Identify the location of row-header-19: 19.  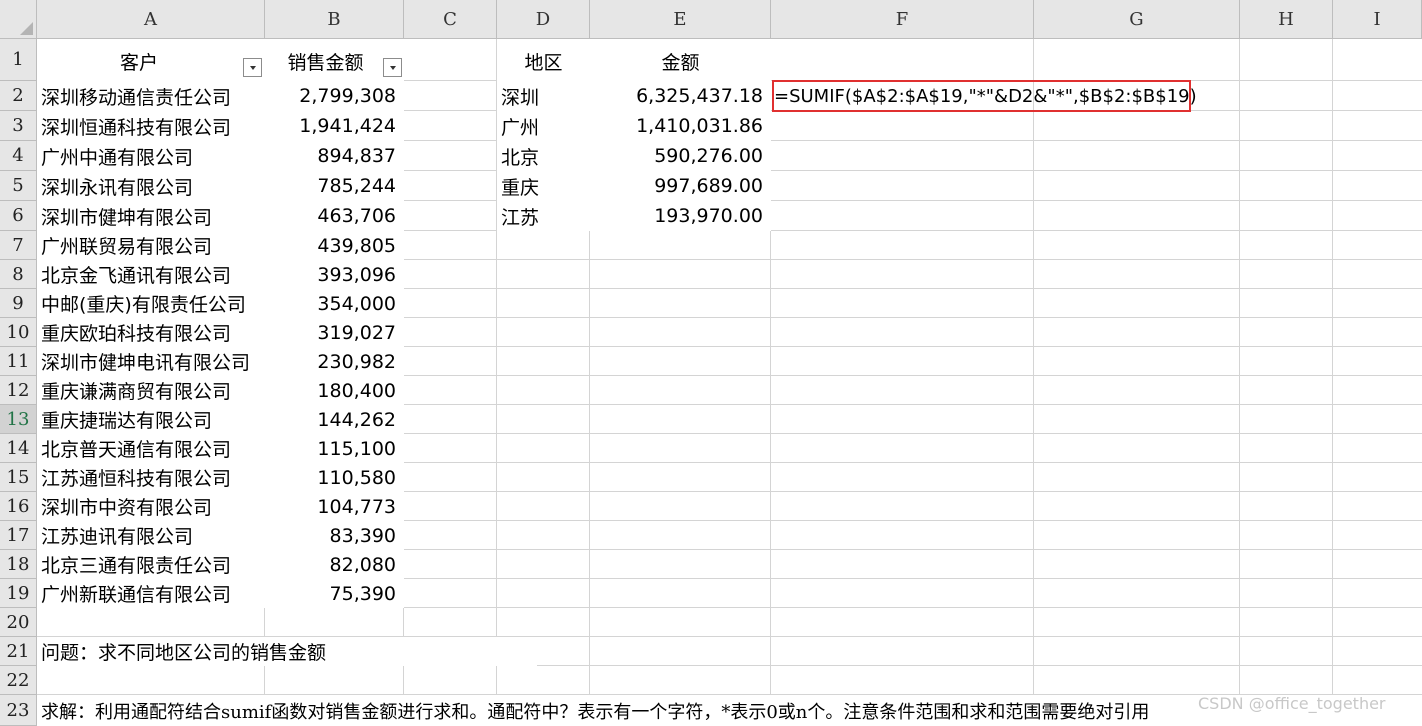
(18, 593).